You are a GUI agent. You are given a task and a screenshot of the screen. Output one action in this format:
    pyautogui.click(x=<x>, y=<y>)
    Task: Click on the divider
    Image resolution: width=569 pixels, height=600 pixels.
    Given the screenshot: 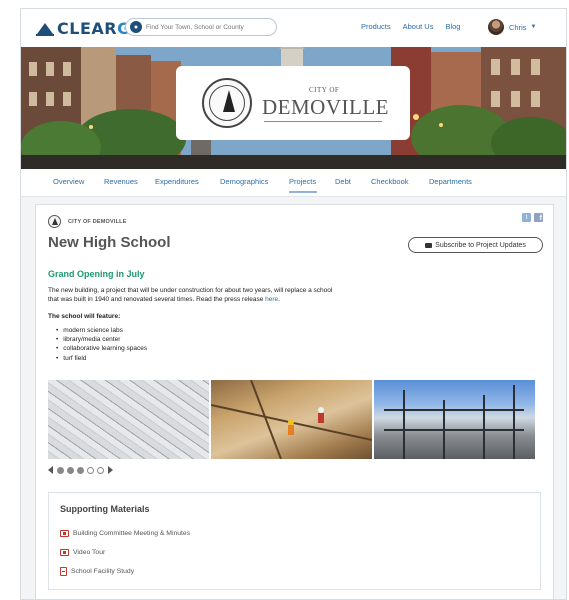 What is the action you would take?
    pyautogui.click(x=323, y=121)
    